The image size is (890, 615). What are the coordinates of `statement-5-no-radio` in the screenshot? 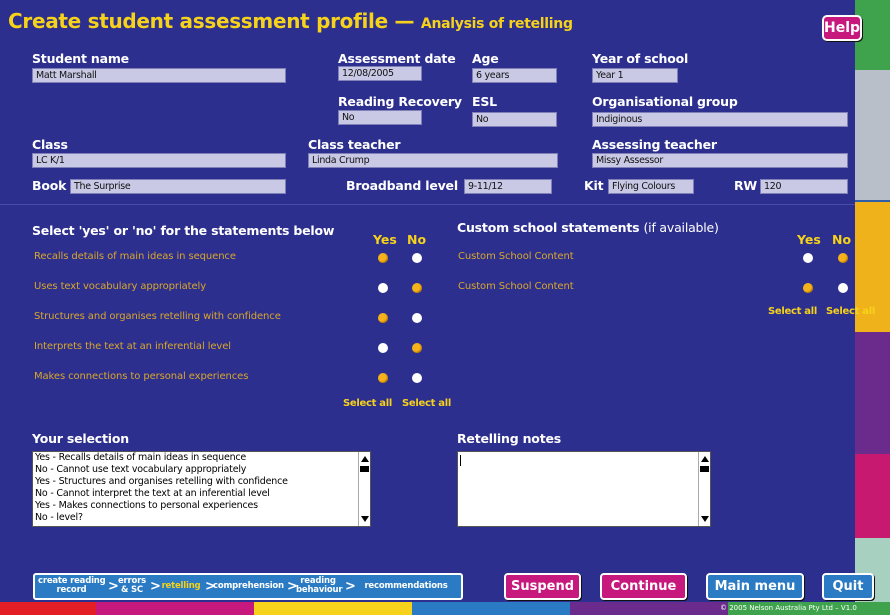 It's located at (417, 378).